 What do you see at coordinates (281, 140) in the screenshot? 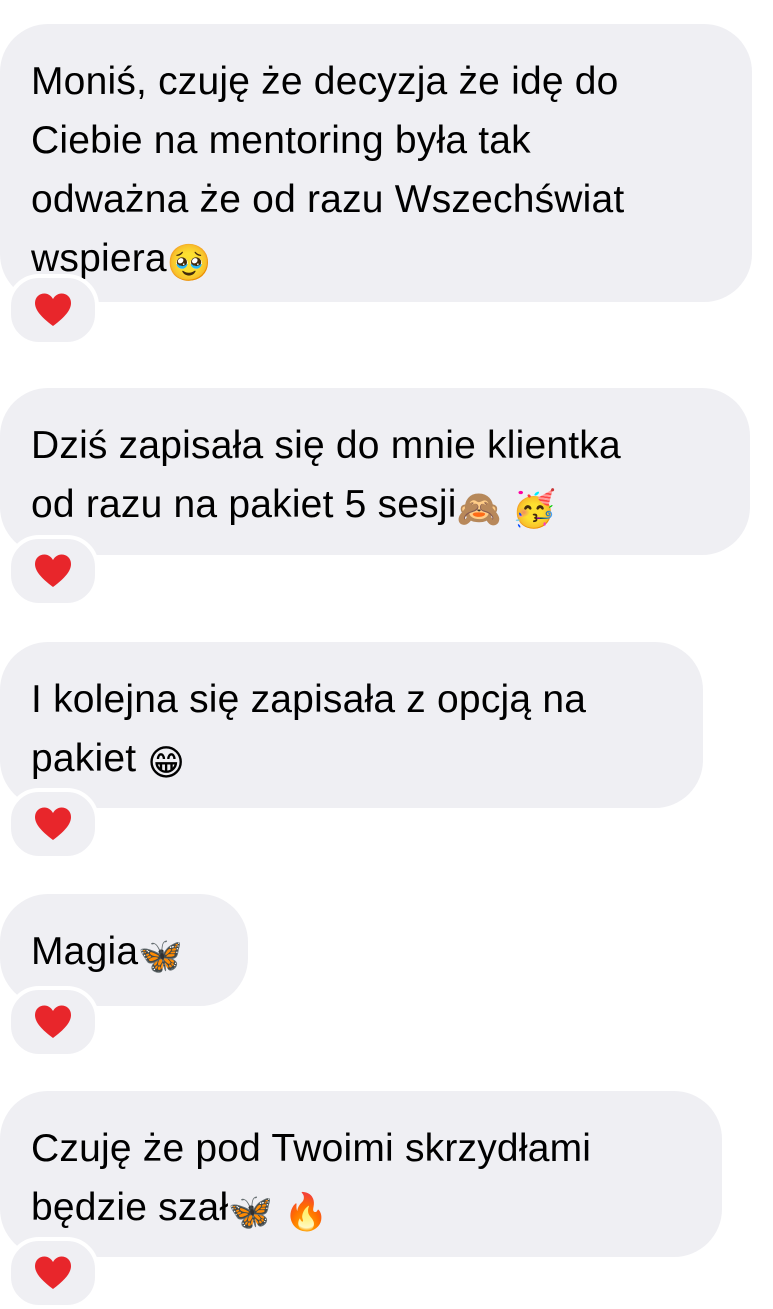
I see `message-line: Ciebie na mentoring była tak` at bounding box center [281, 140].